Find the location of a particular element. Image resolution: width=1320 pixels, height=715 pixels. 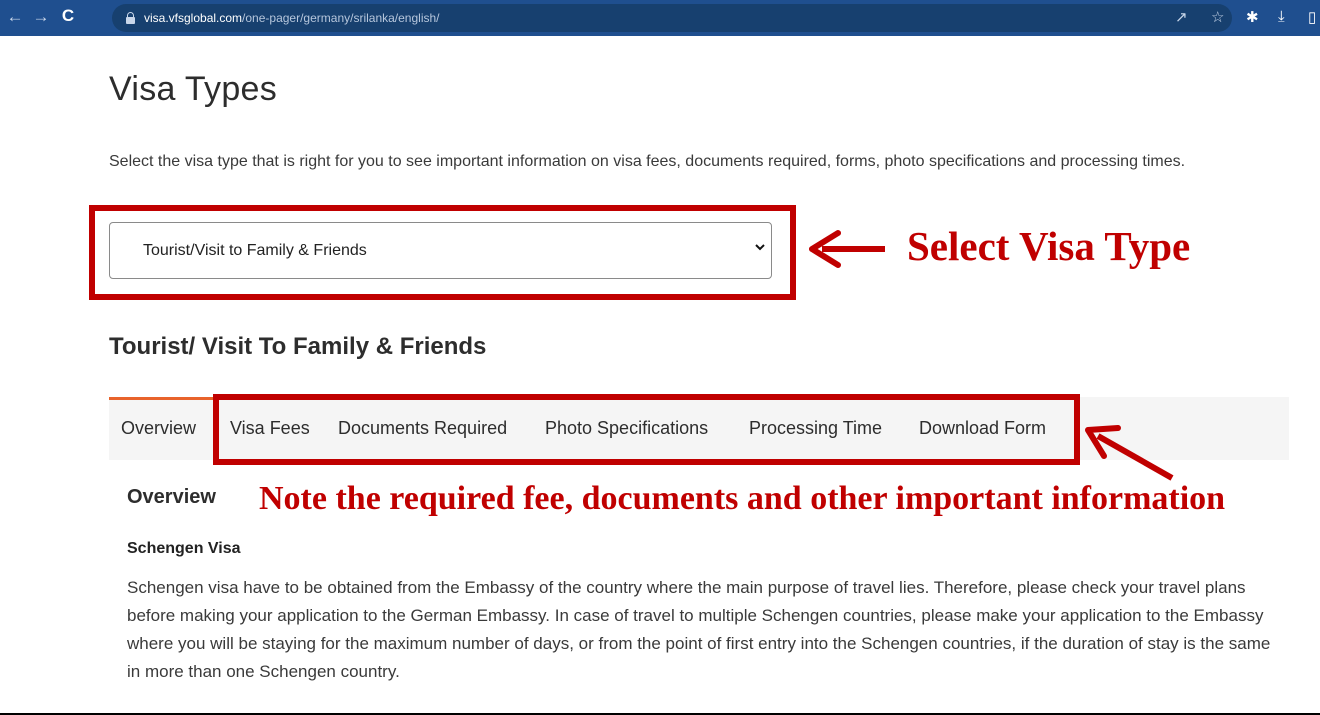

bookmark-star-icon: ☆ is located at coordinates (1217, 17).